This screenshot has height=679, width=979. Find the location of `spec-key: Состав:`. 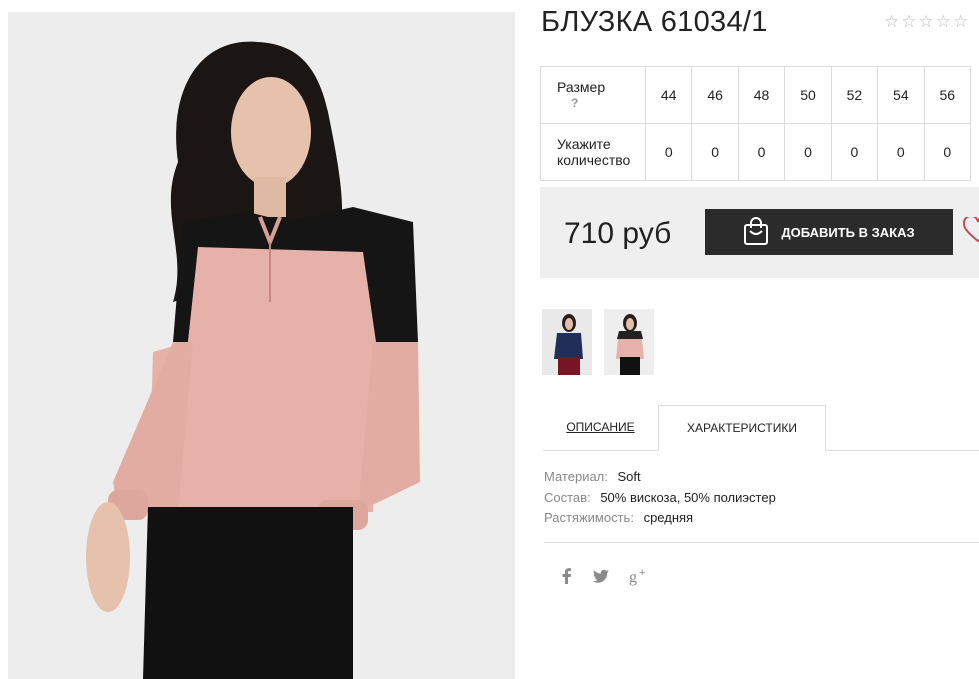

spec-key: Состав: is located at coordinates (567, 497).